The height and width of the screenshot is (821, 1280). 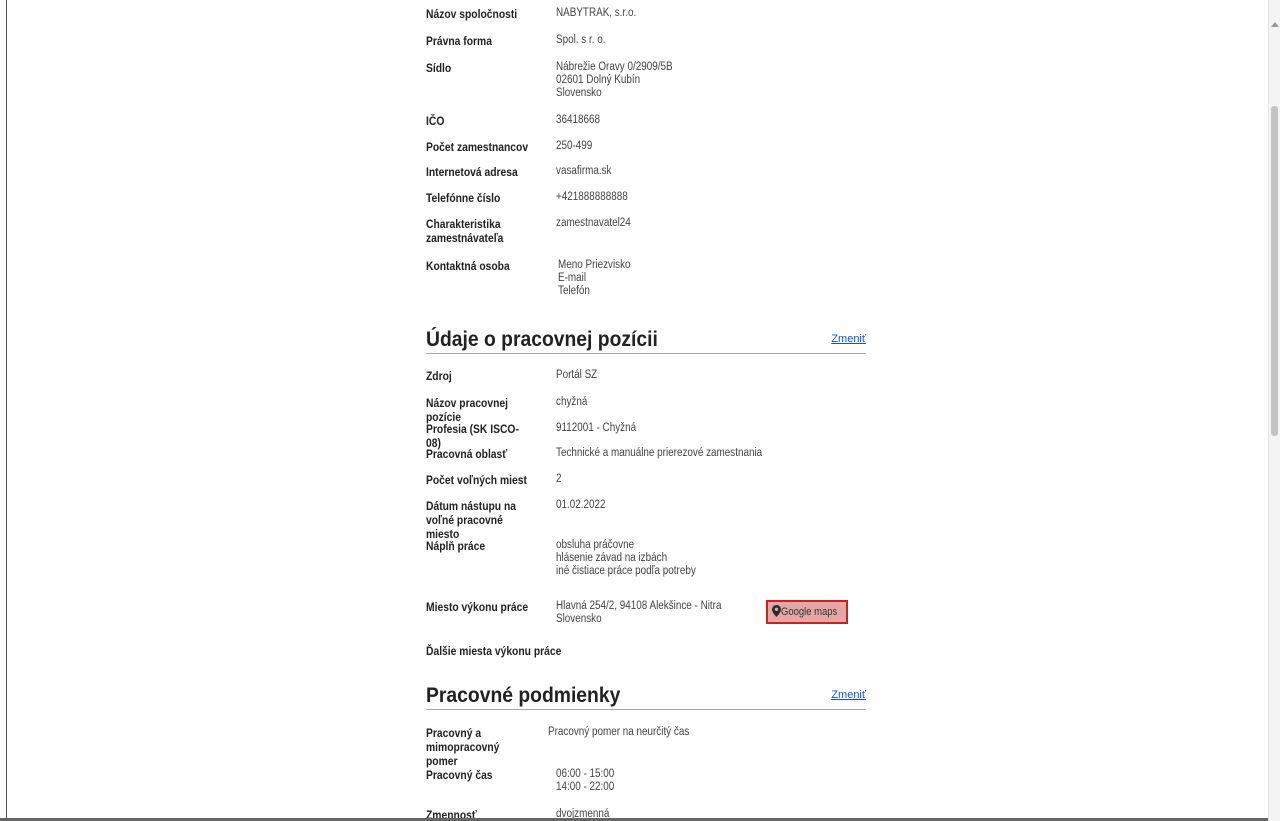 What do you see at coordinates (477, 607) in the screenshot?
I see `detail-label: Miesto výkonu práce` at bounding box center [477, 607].